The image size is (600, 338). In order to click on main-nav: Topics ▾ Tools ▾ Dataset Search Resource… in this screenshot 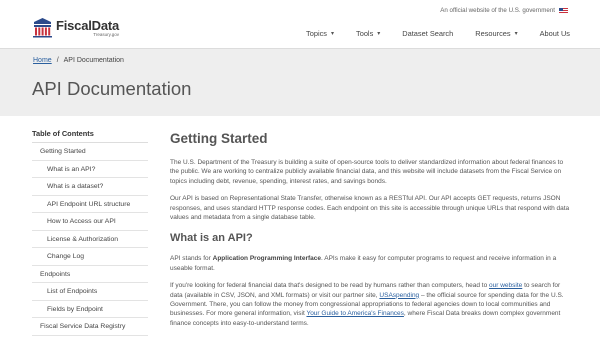, I will do `click(438, 33)`.